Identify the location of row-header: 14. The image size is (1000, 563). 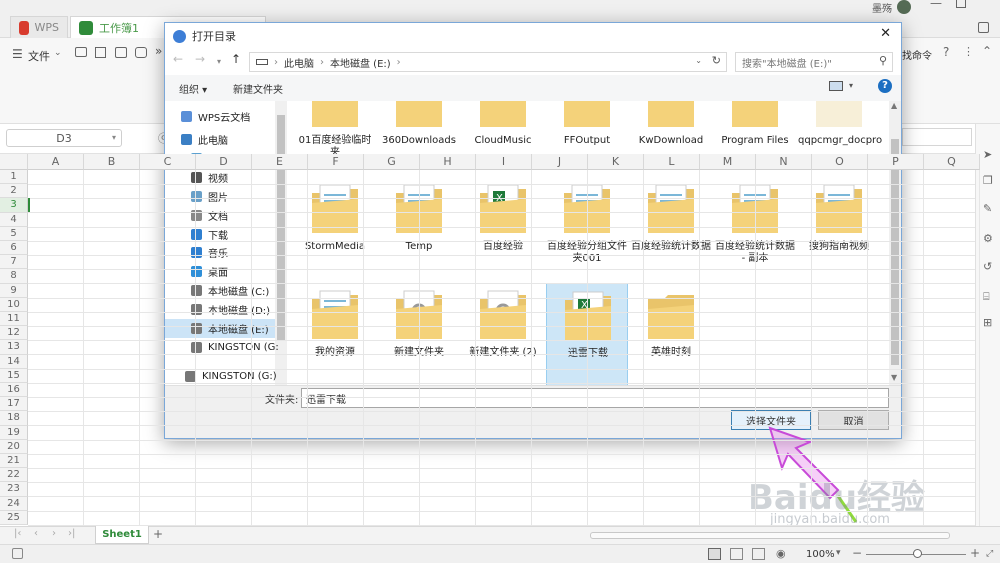
(14, 361).